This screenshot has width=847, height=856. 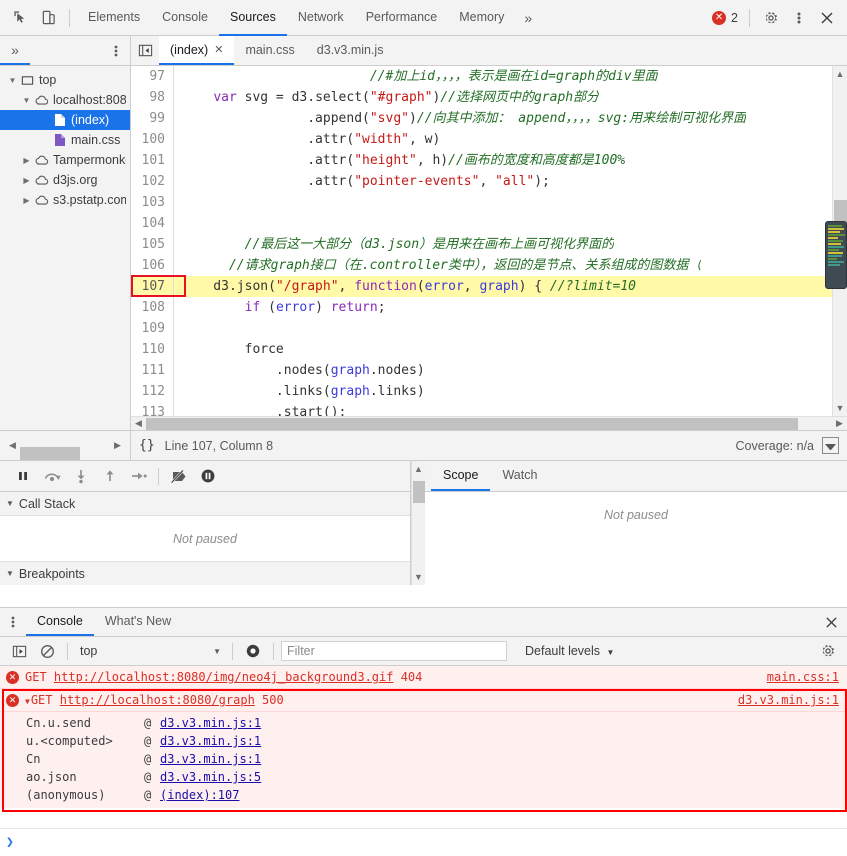 I want to click on step-out-of-current-function-button, so click(x=109, y=476).